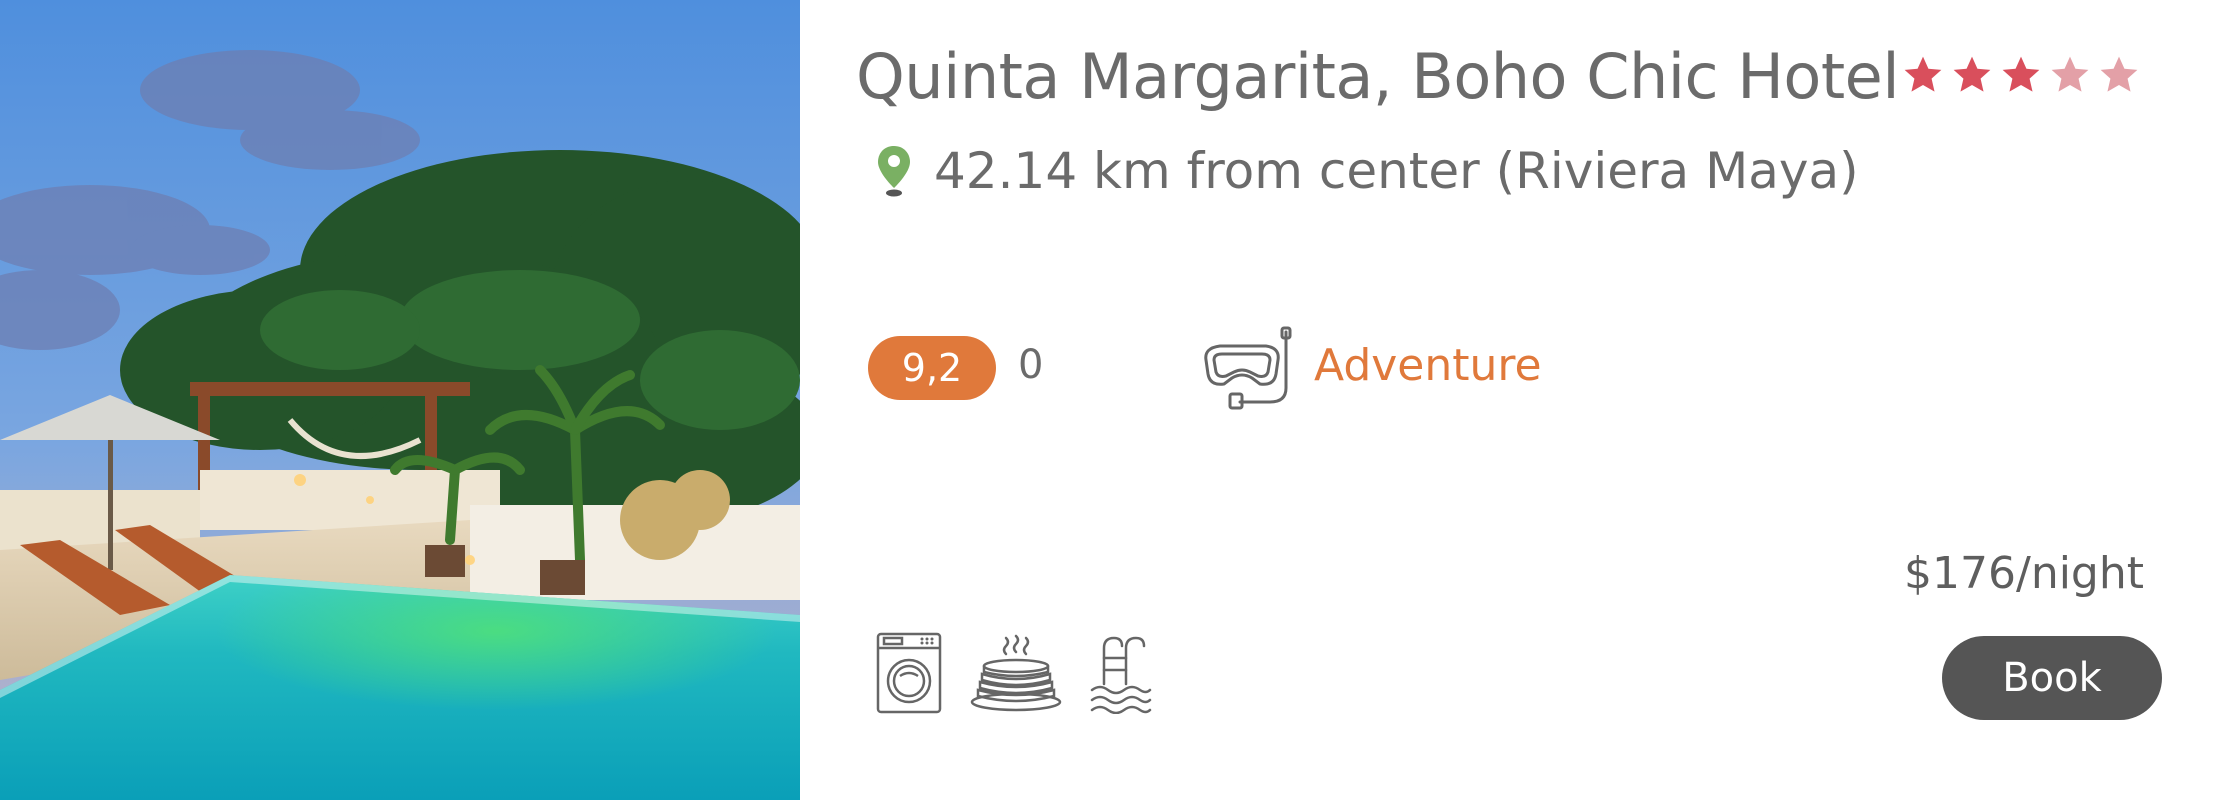 This screenshot has width=2240, height=800. I want to click on map-pin-icon, so click(894, 171).